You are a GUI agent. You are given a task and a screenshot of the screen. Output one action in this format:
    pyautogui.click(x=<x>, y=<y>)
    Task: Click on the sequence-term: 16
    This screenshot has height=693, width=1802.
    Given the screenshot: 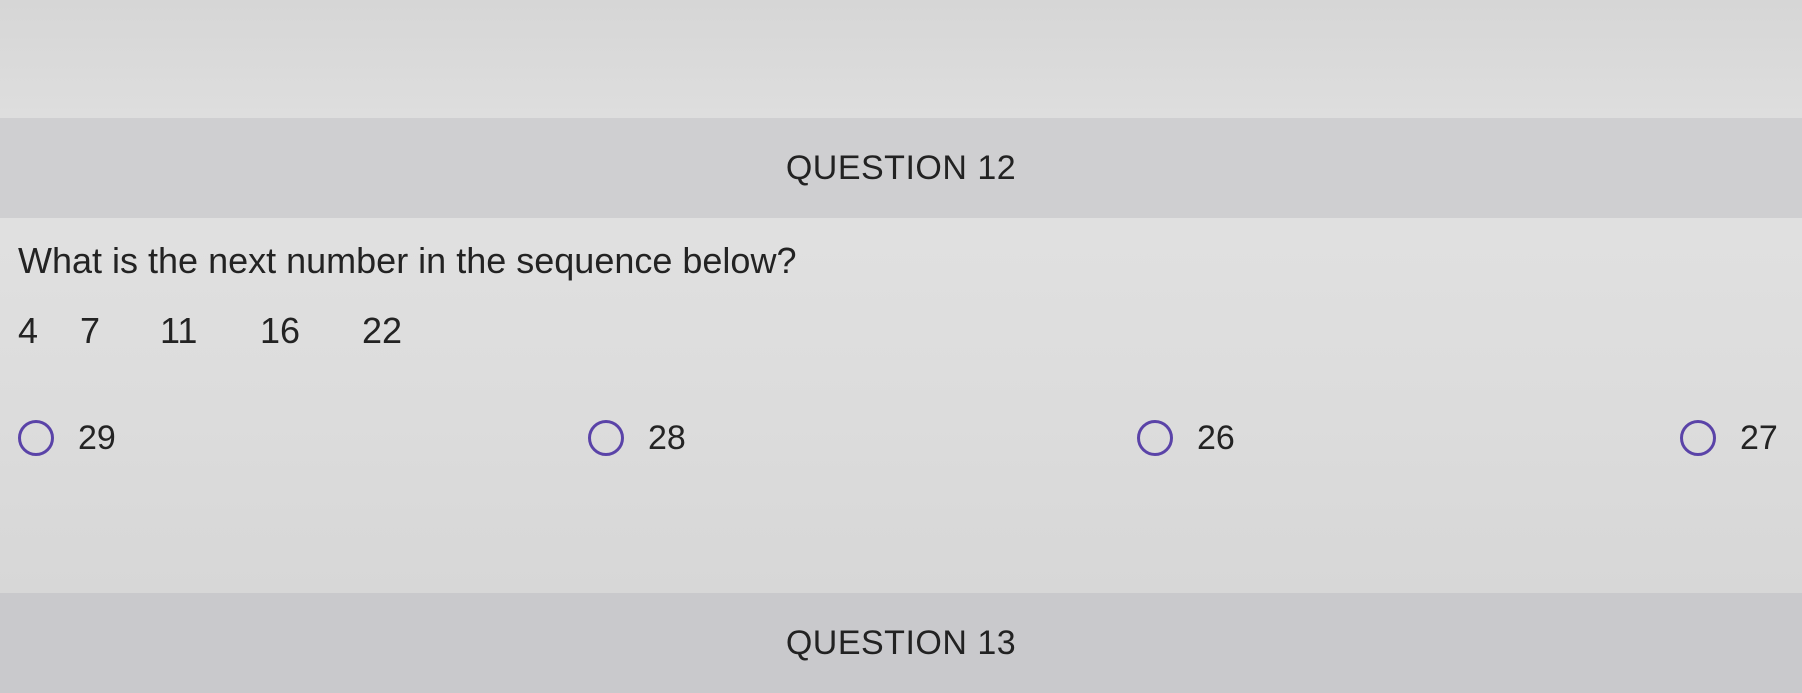 What is the action you would take?
    pyautogui.click(x=280, y=330)
    